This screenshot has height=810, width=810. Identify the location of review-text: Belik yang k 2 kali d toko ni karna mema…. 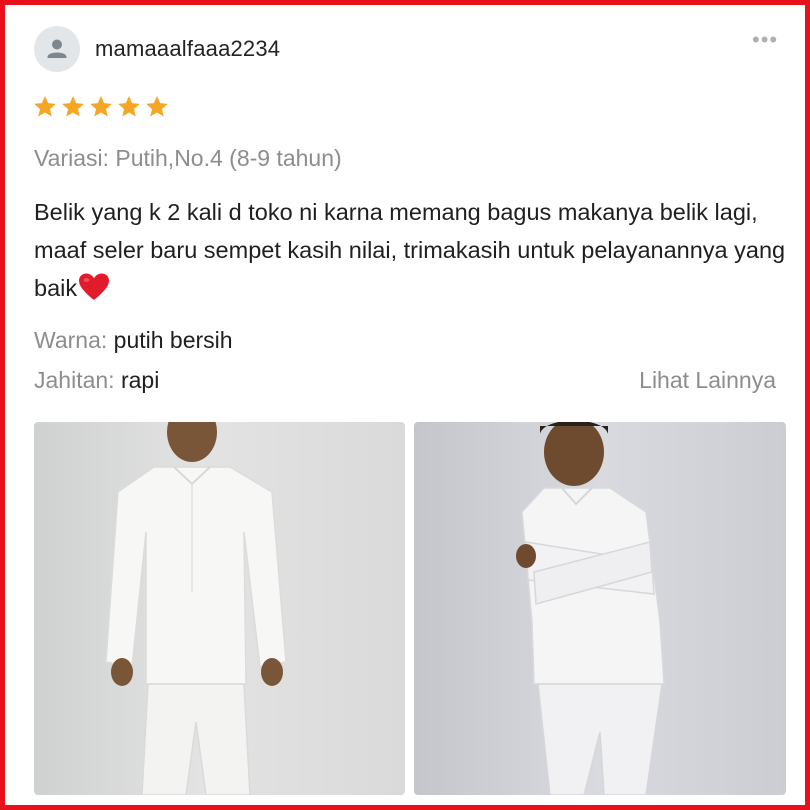
(410, 250).